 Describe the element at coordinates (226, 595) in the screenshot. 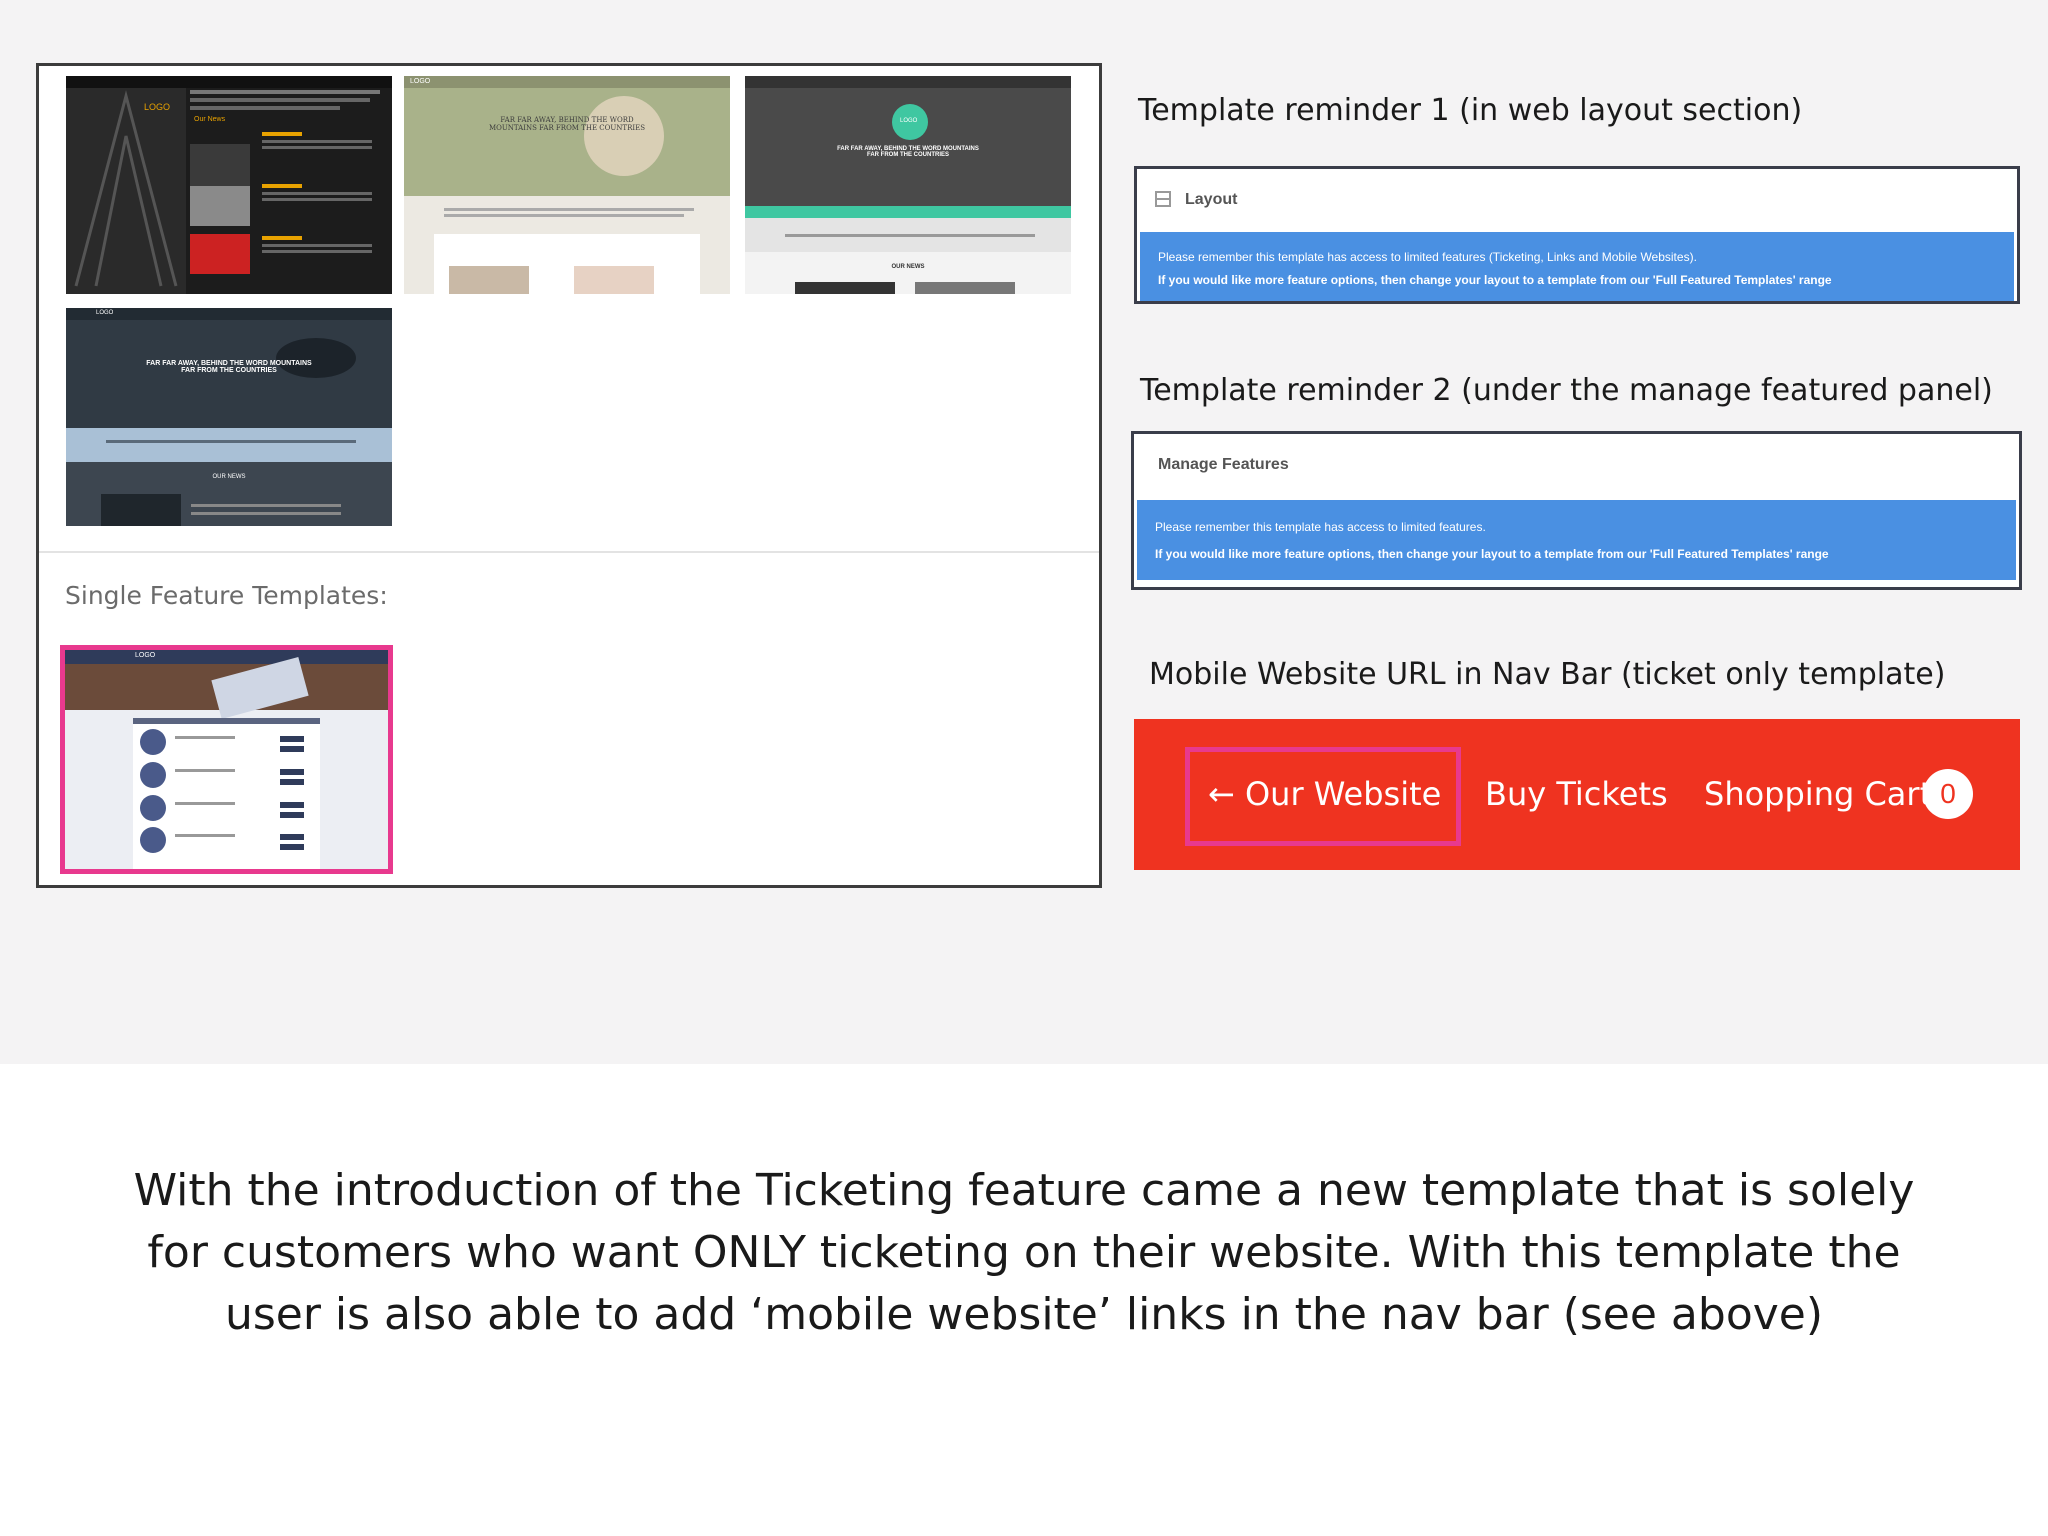

I see `section-label-single-feature: Single Feature Templates:` at that location.